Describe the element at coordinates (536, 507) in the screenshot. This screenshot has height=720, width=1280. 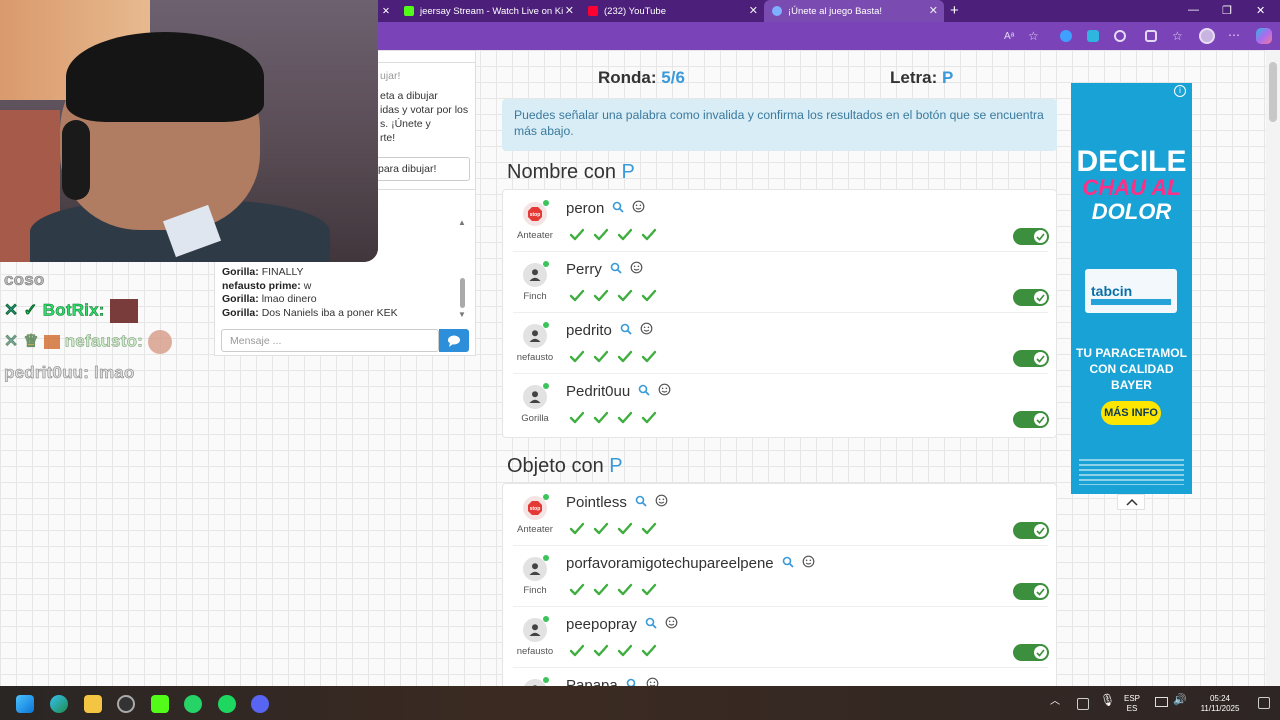
I see `stop-avatar-icon: stop` at that location.